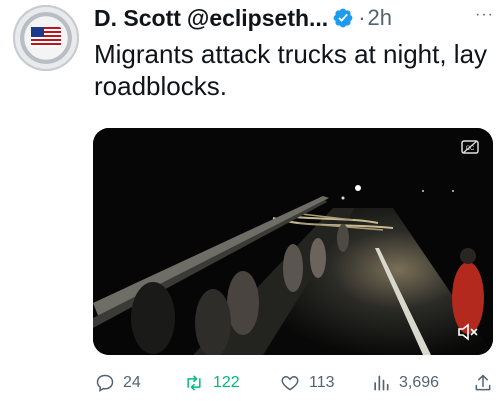 Image resolution: width=500 pixels, height=401 pixels. Describe the element at coordinates (470, 147) in the screenshot. I see `captions-icon: CC` at that location.